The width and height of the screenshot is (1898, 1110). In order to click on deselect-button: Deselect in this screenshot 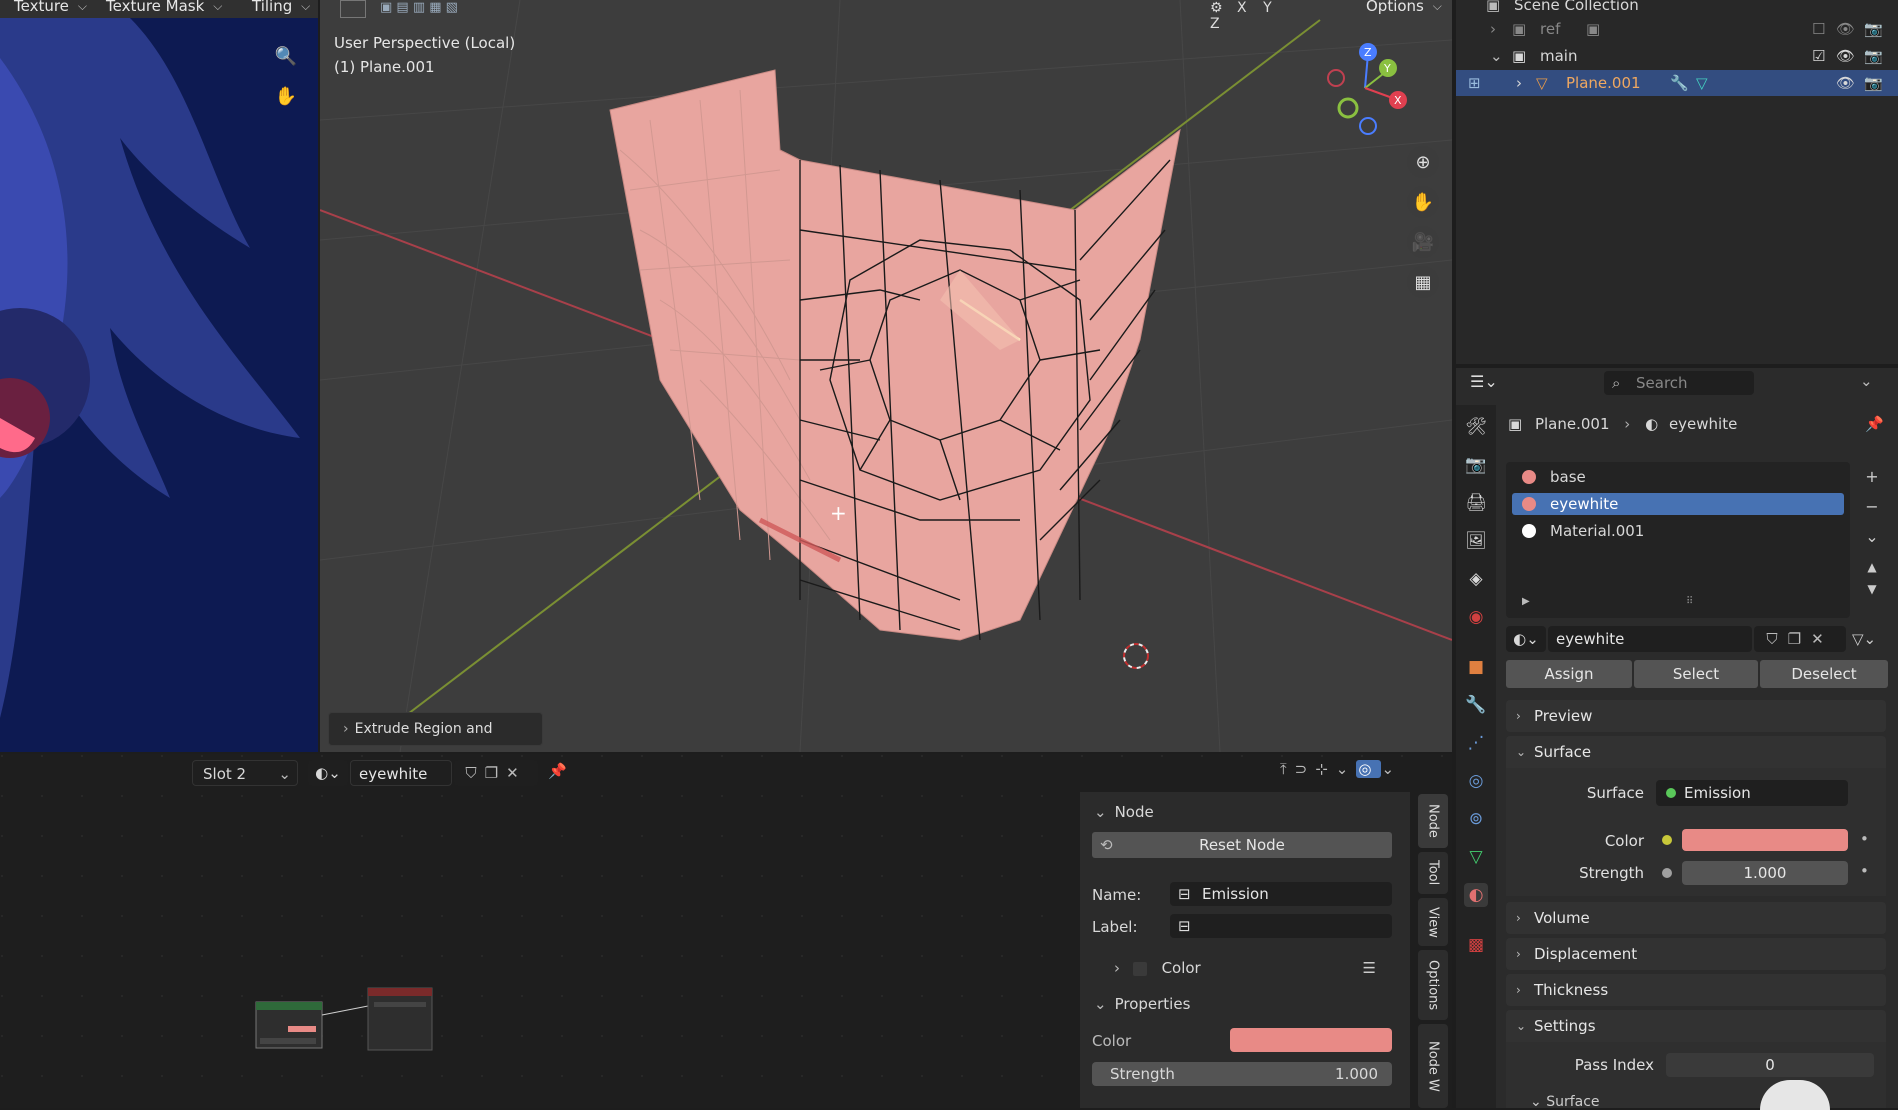, I will do `click(1824, 674)`.